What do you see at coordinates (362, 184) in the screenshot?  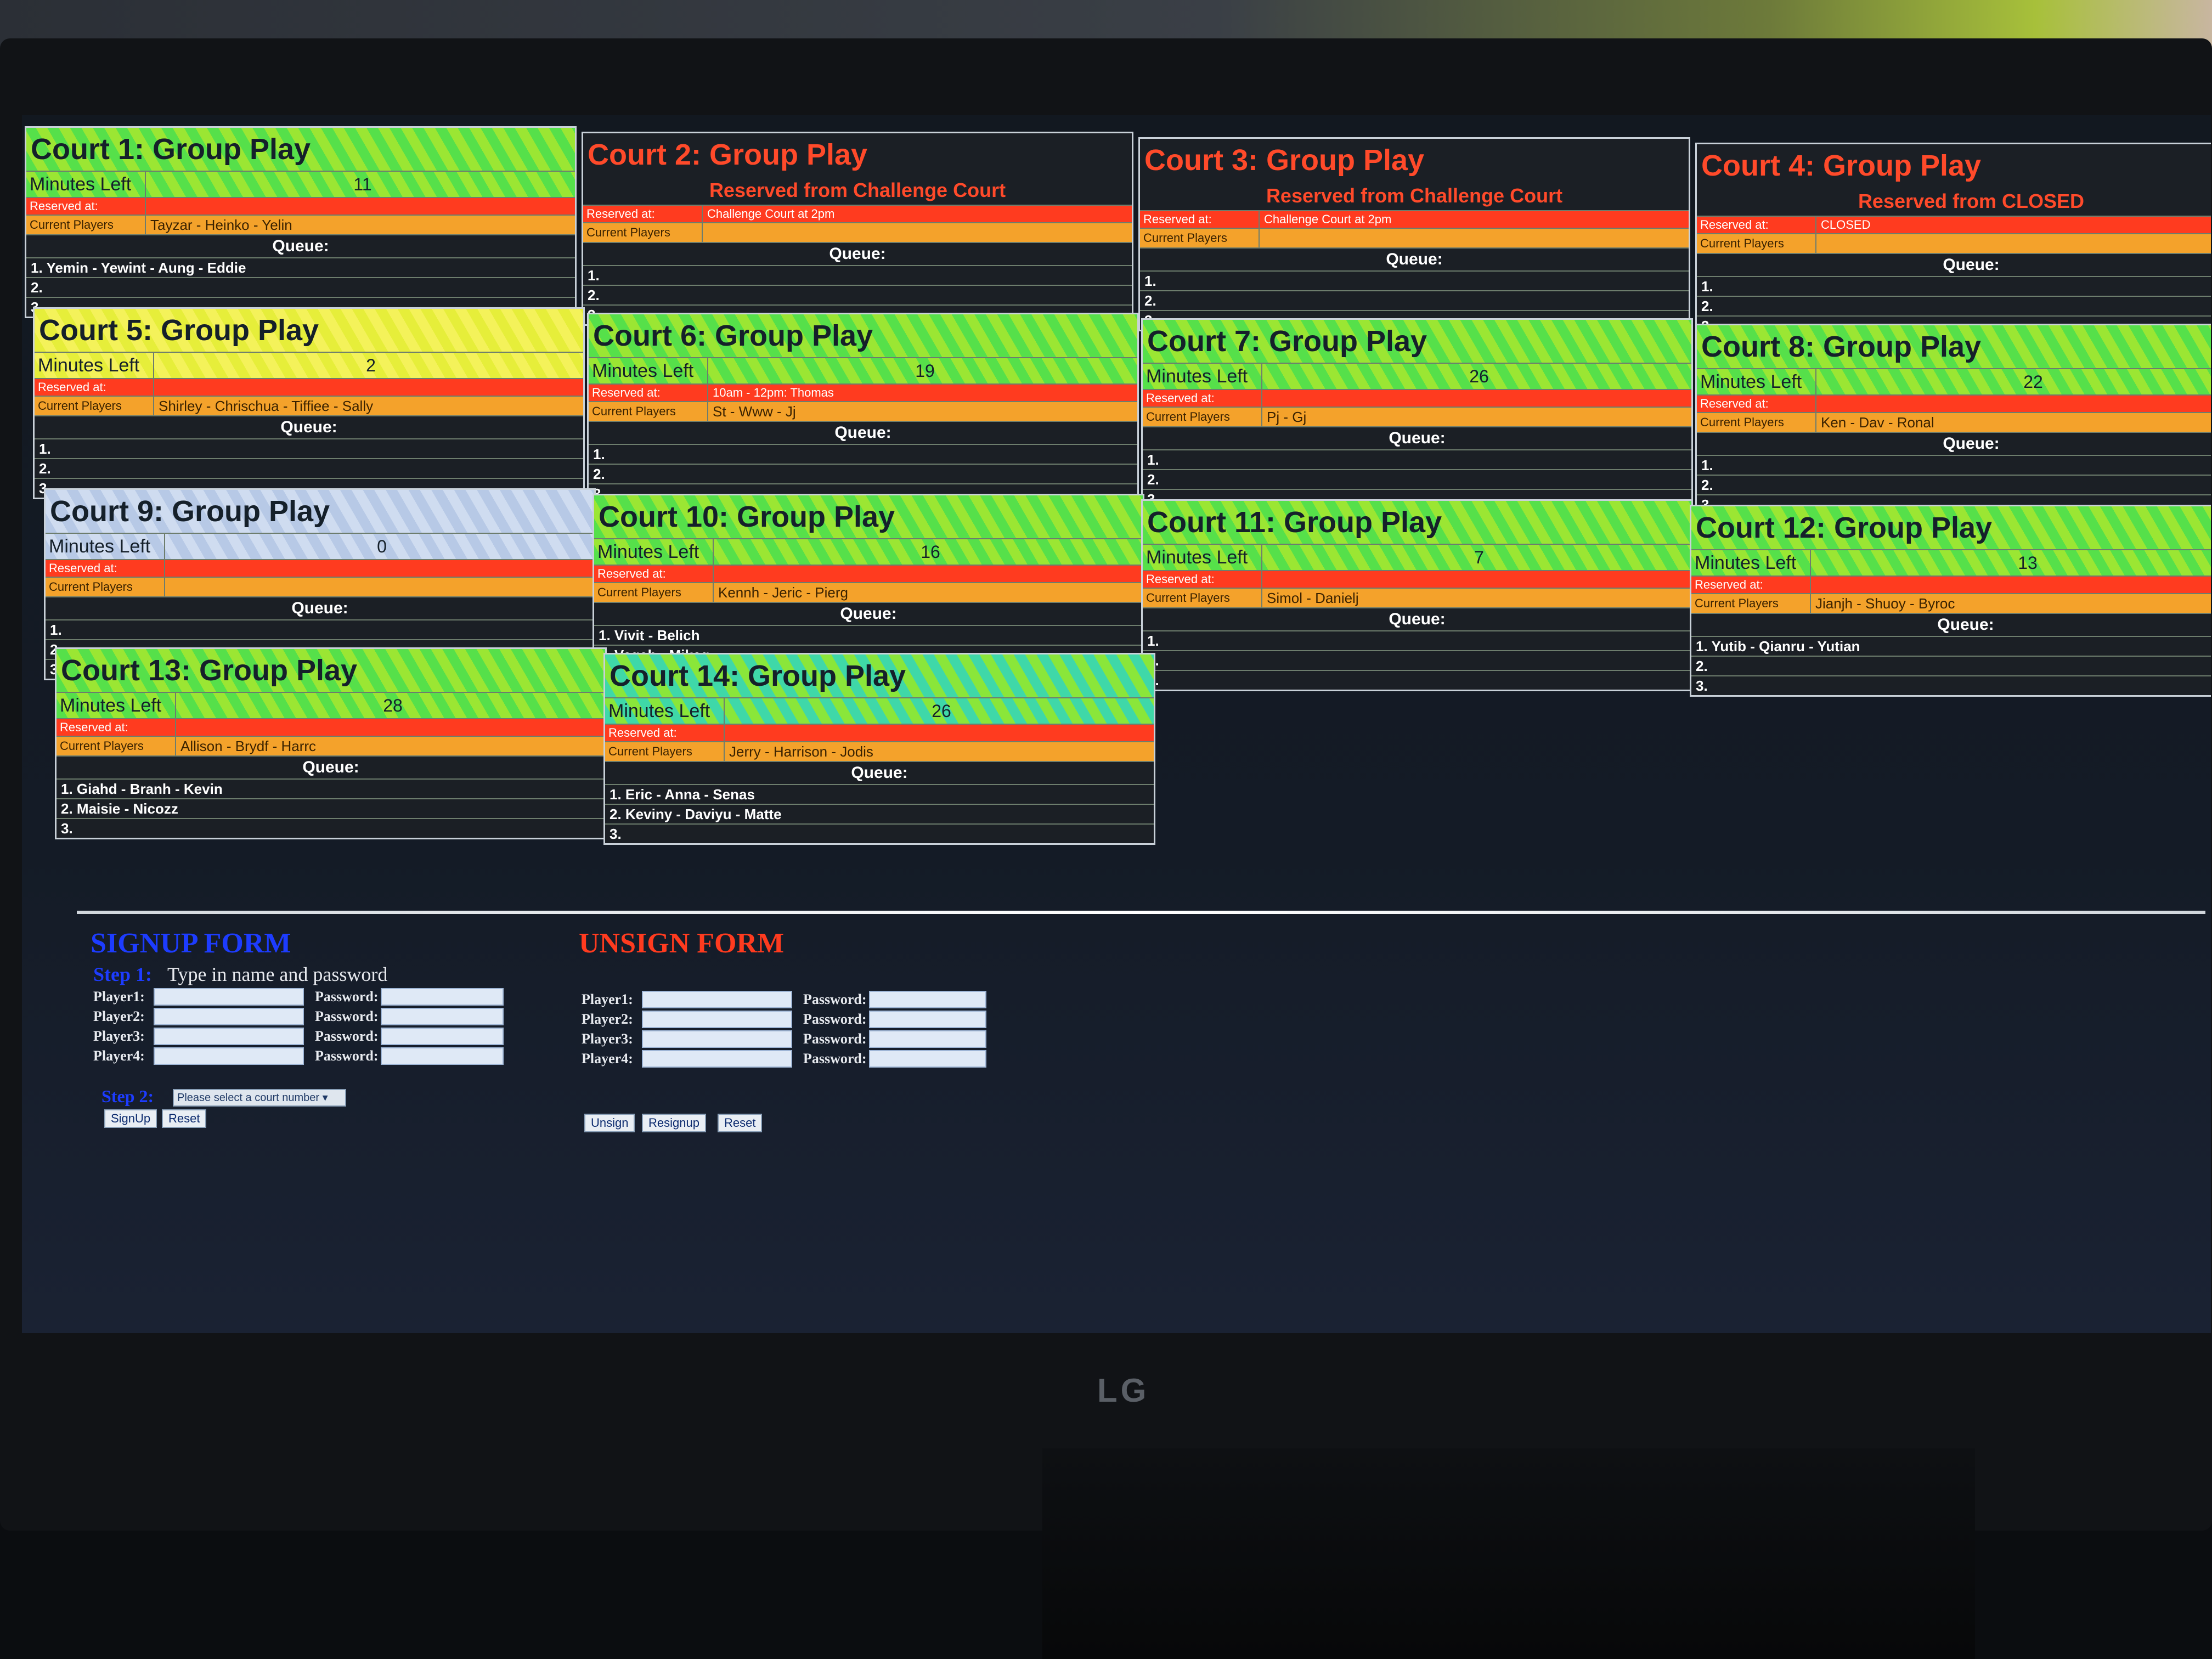 I see `minutes-left-value: 11` at bounding box center [362, 184].